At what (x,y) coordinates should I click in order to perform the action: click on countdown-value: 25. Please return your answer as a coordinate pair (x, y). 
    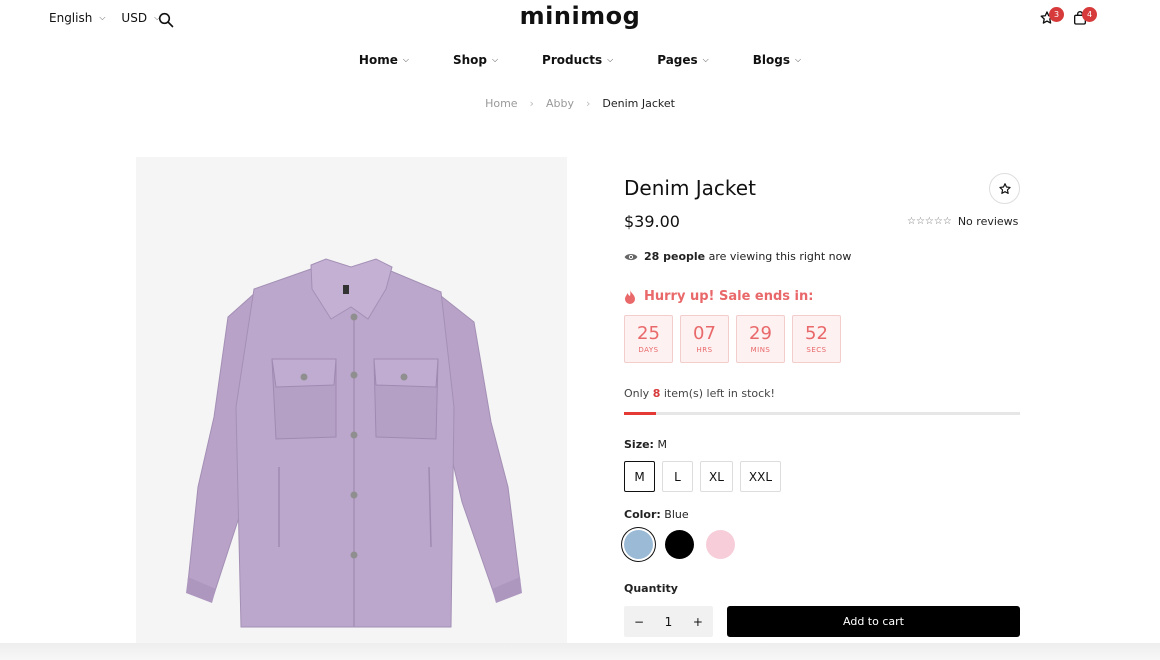
    Looking at the image, I should click on (648, 333).